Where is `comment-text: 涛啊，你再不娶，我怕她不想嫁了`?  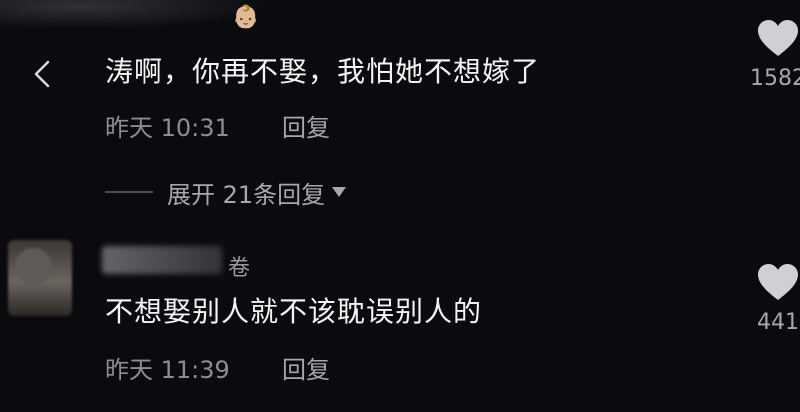
comment-text: 涛啊，你再不娶，我怕她不想嫁了 is located at coordinates (323, 71).